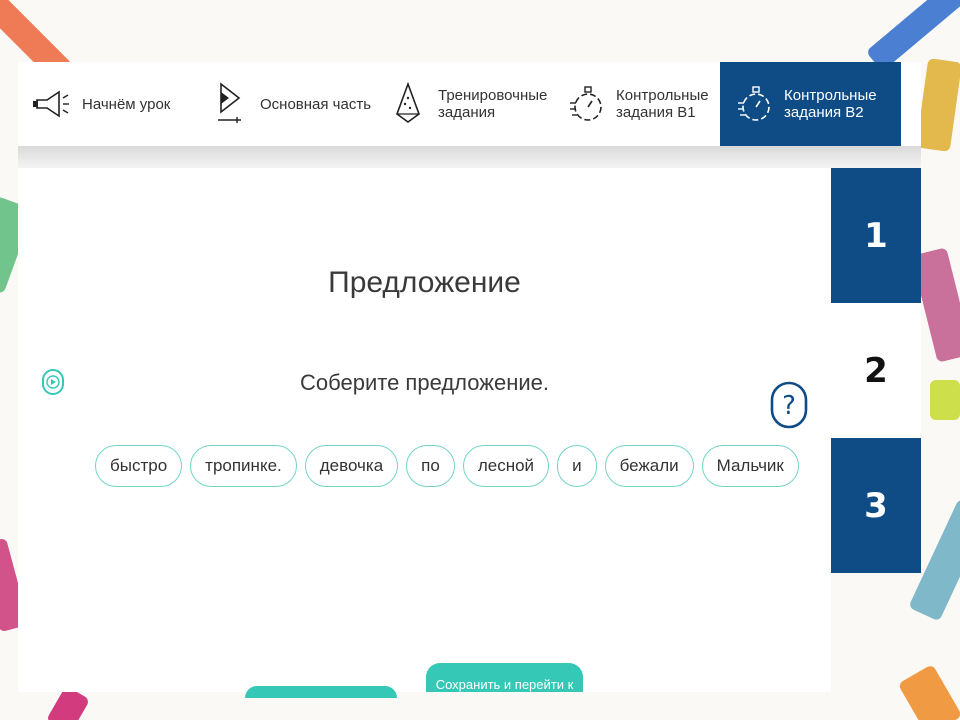 This screenshot has width=960, height=720. I want to click on nav-item-label: Контрольные задания В2, so click(830, 104).